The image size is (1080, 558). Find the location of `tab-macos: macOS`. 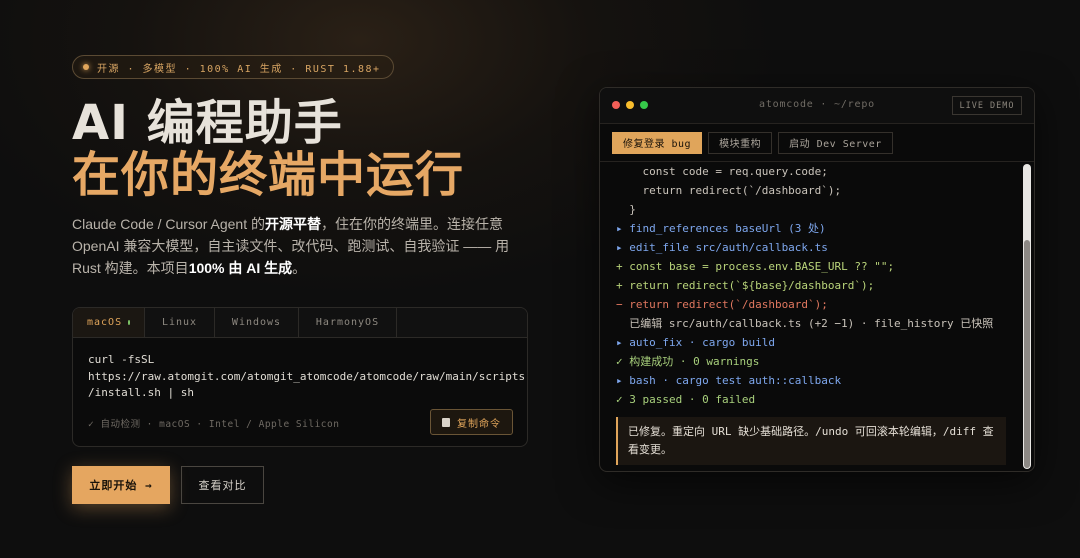

tab-macos: macOS is located at coordinates (109, 322).